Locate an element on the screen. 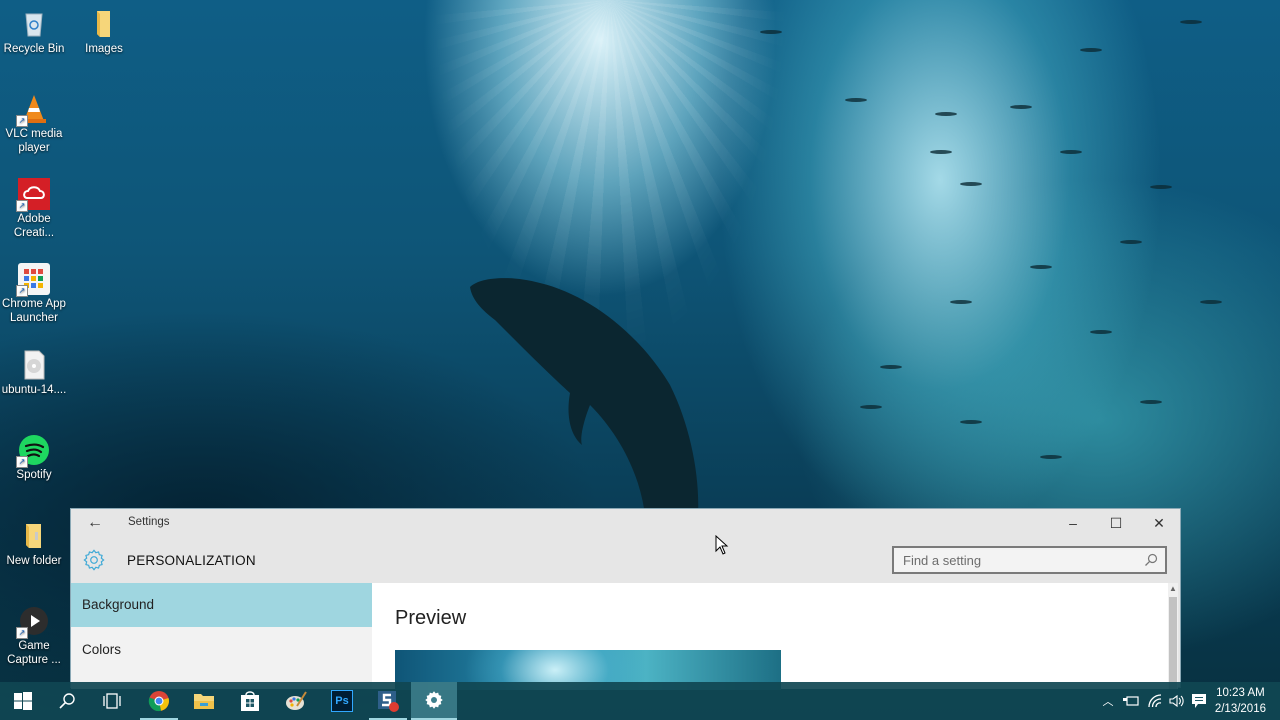 Image resolution: width=1280 pixels, height=720 pixels. taskbar-app-settings is located at coordinates (434, 701).